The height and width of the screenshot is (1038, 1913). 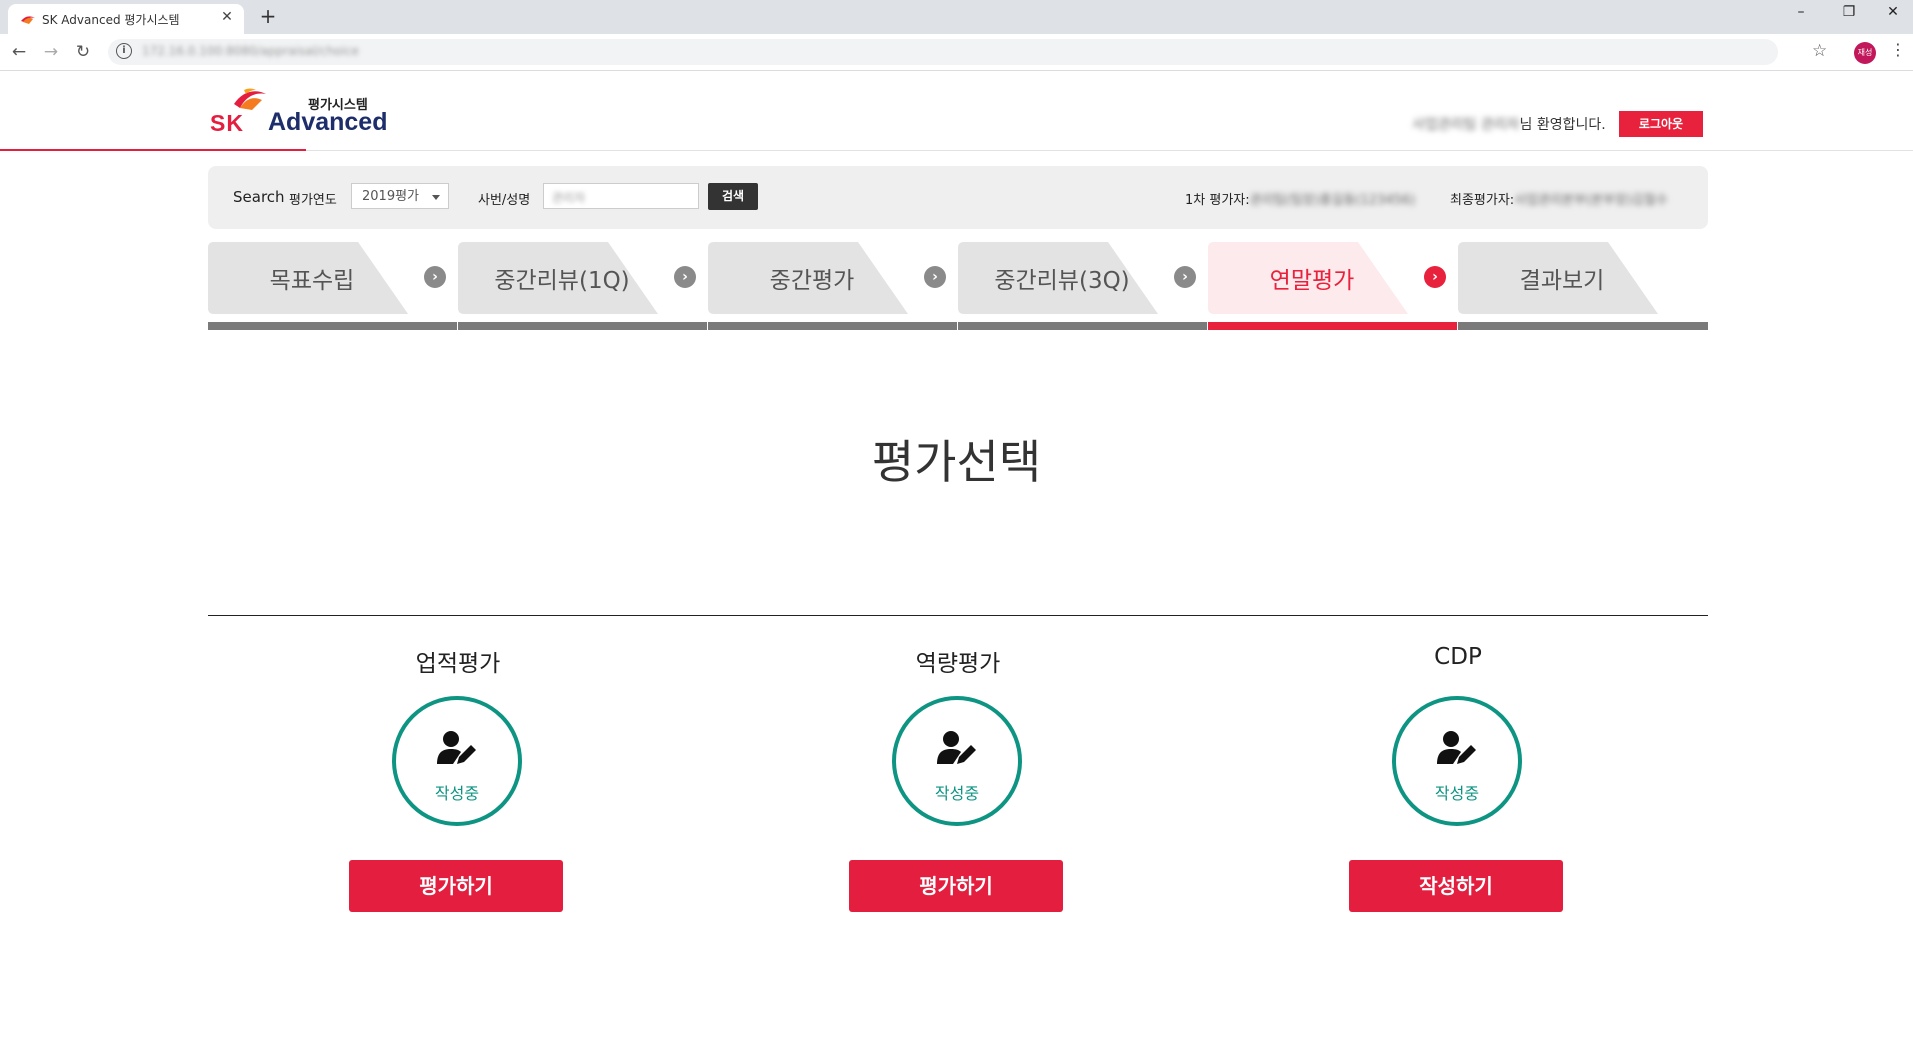 I want to click on emp-label: 사번/성명, so click(x=504, y=200).